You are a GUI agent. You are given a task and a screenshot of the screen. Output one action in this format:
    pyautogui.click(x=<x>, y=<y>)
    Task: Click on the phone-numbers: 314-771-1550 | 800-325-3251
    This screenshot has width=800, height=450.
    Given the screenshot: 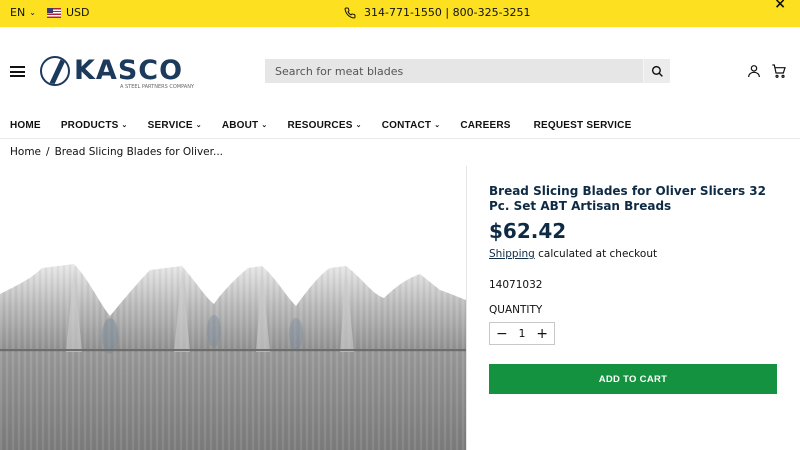 What is the action you would take?
    pyautogui.click(x=447, y=12)
    